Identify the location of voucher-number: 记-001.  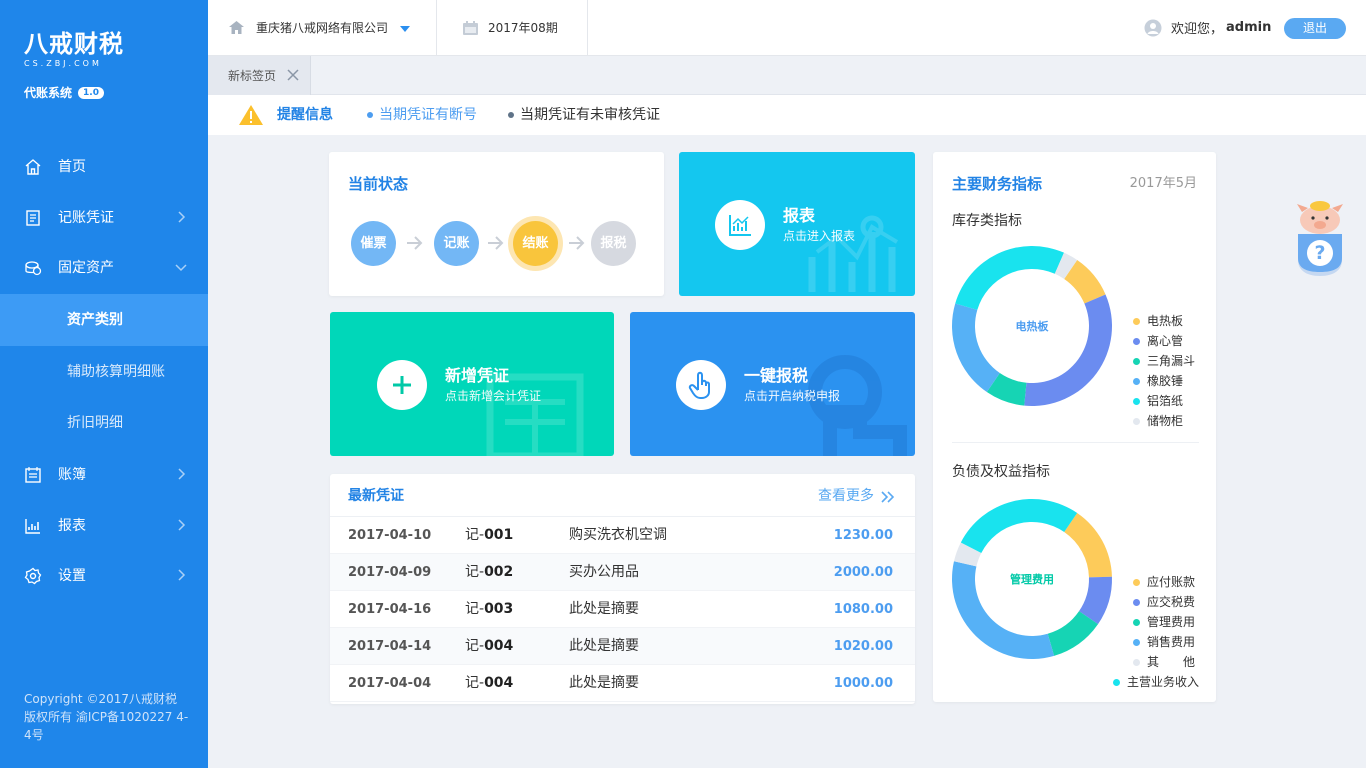
(489, 535).